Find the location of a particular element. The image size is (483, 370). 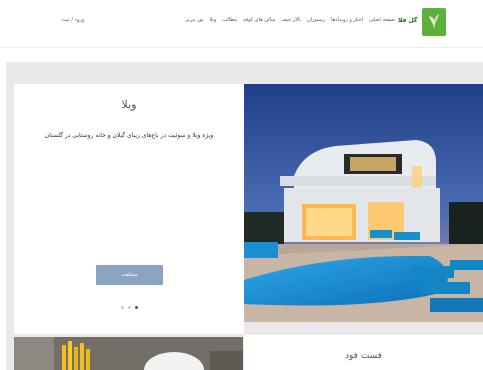

card-title: ویلا is located at coordinates (129, 104).